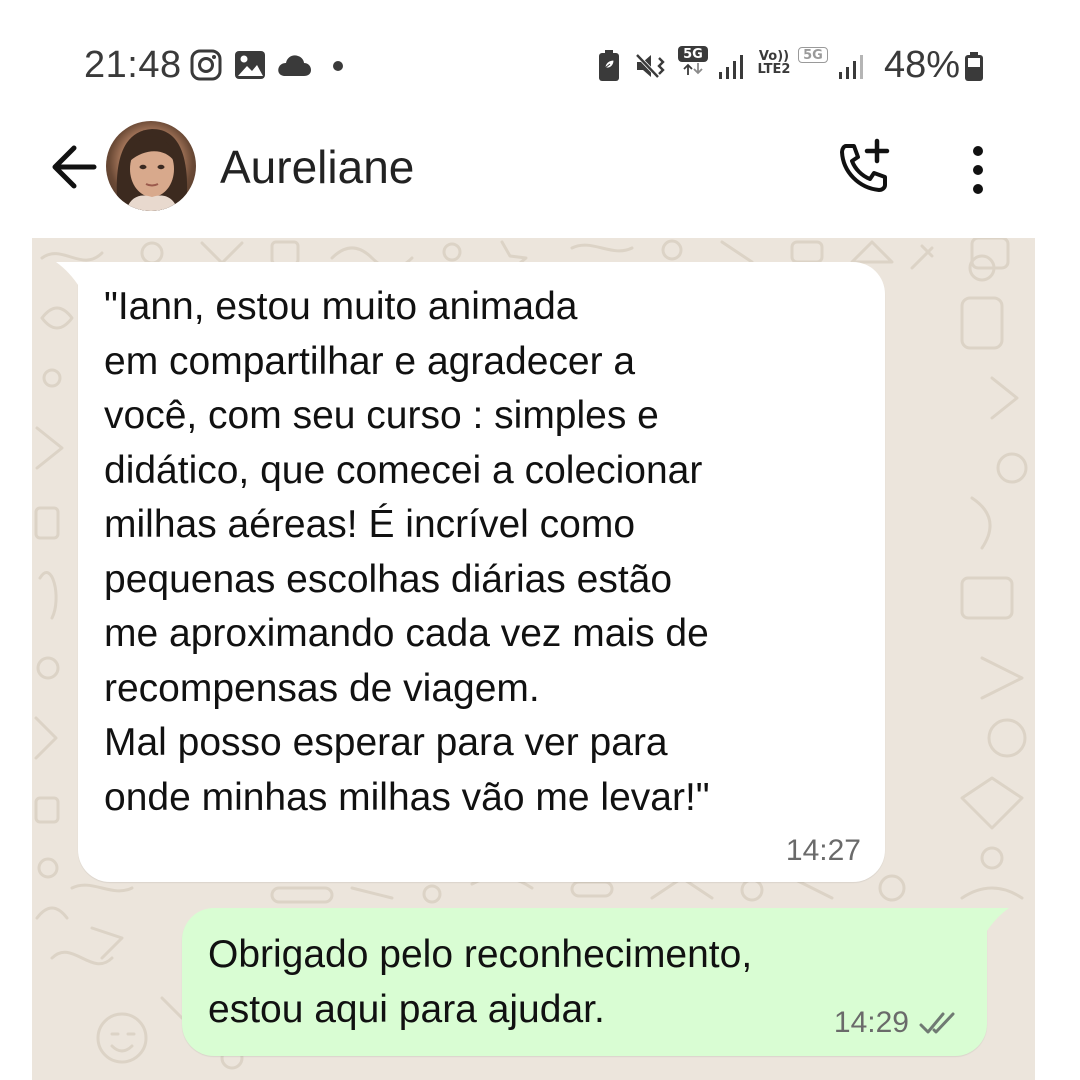  I want to click on cloud-icon, so click(294, 65).